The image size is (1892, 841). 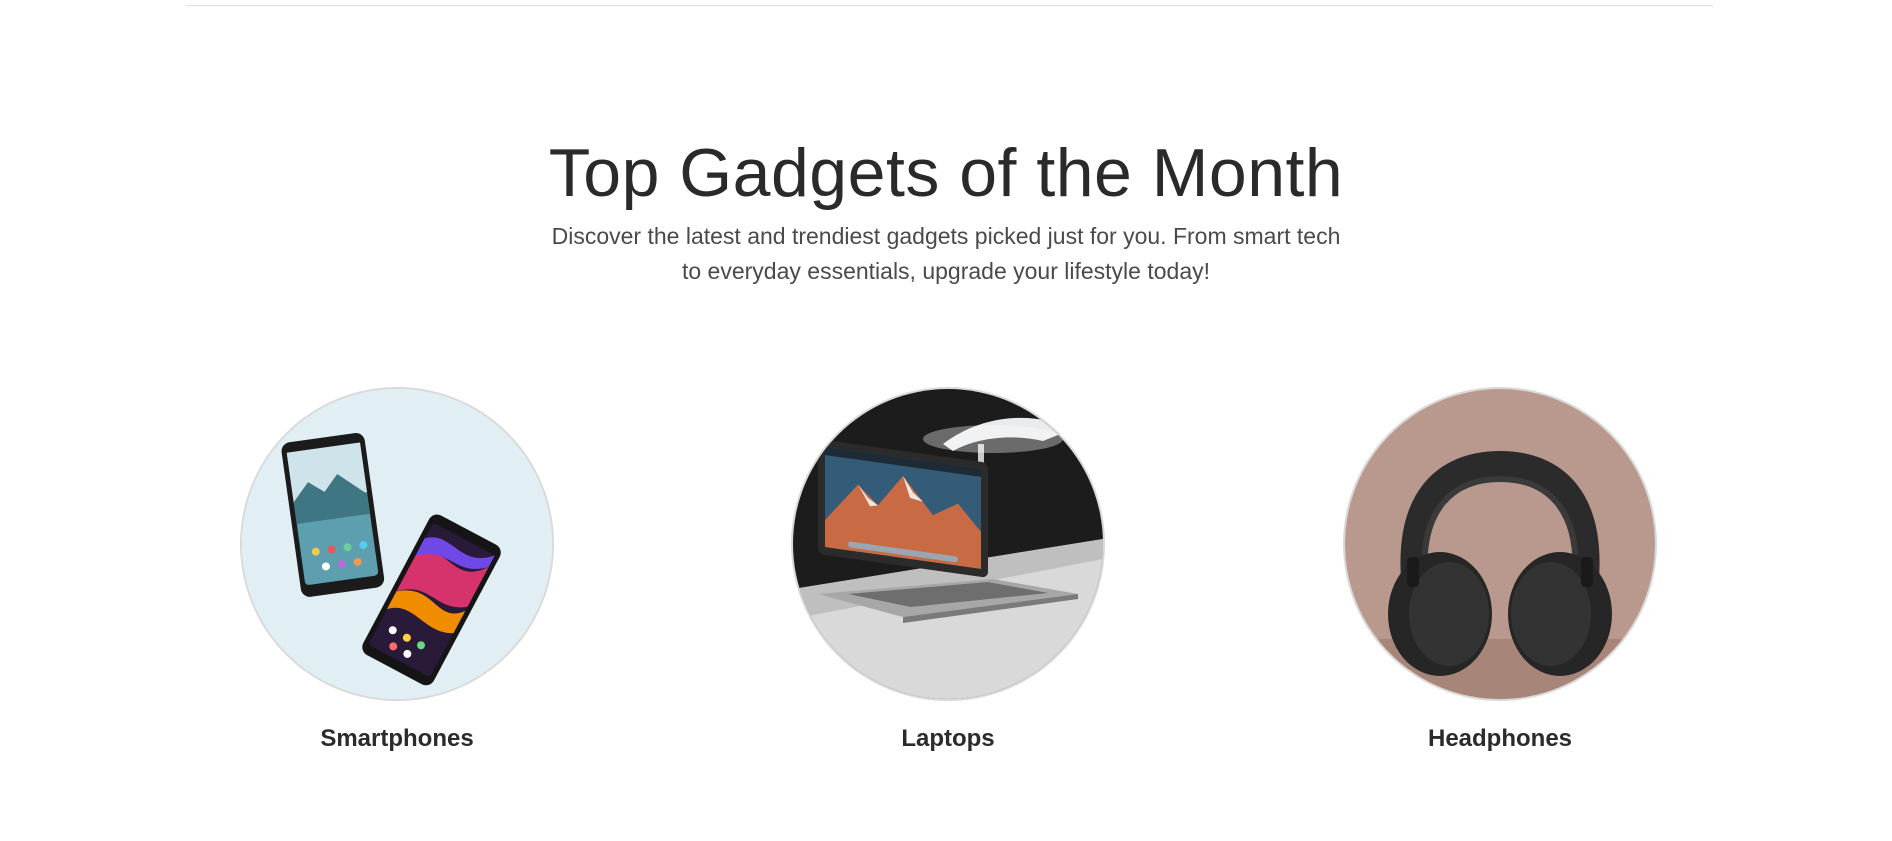 I want to click on category-card-laptops: Laptops, so click(x=948, y=570).